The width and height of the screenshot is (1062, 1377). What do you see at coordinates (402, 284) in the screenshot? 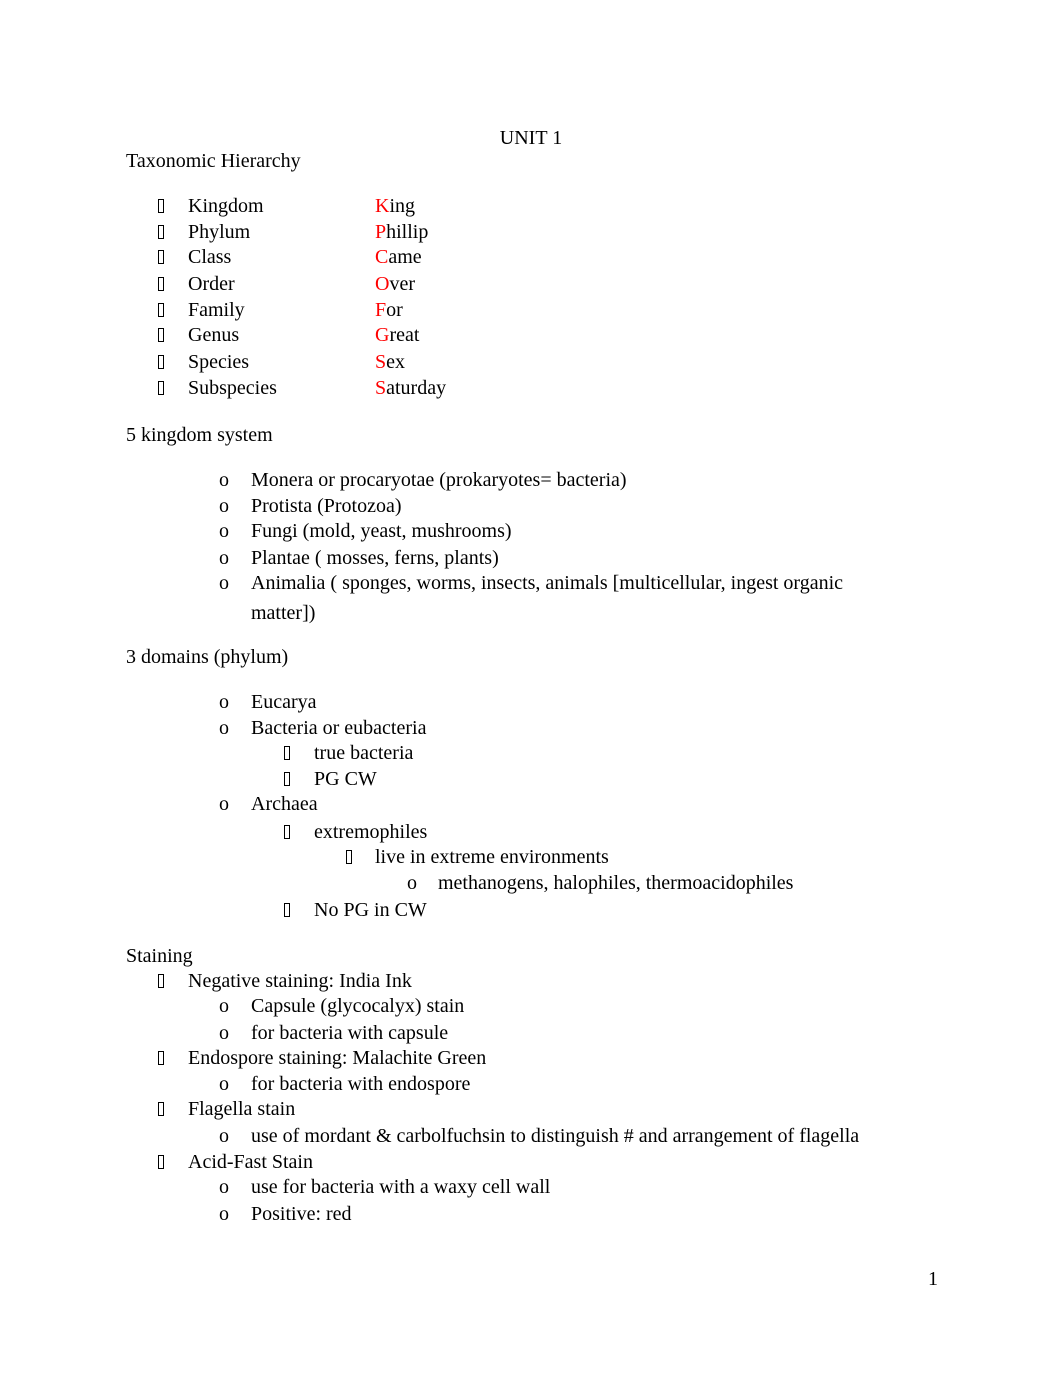
I see `mnemonic-rest: ver` at bounding box center [402, 284].